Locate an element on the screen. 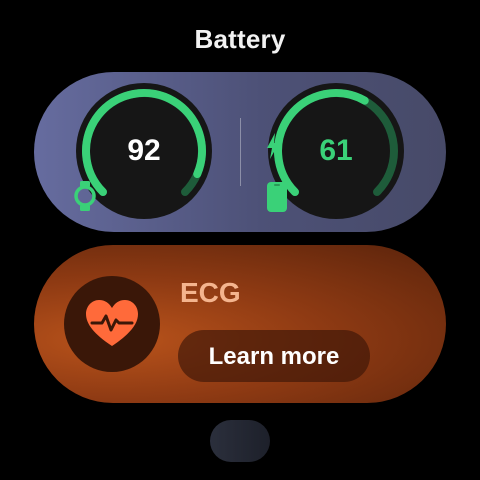 Image resolution: width=480 pixels, height=480 pixels. ecg-label: ECG is located at coordinates (210, 292).